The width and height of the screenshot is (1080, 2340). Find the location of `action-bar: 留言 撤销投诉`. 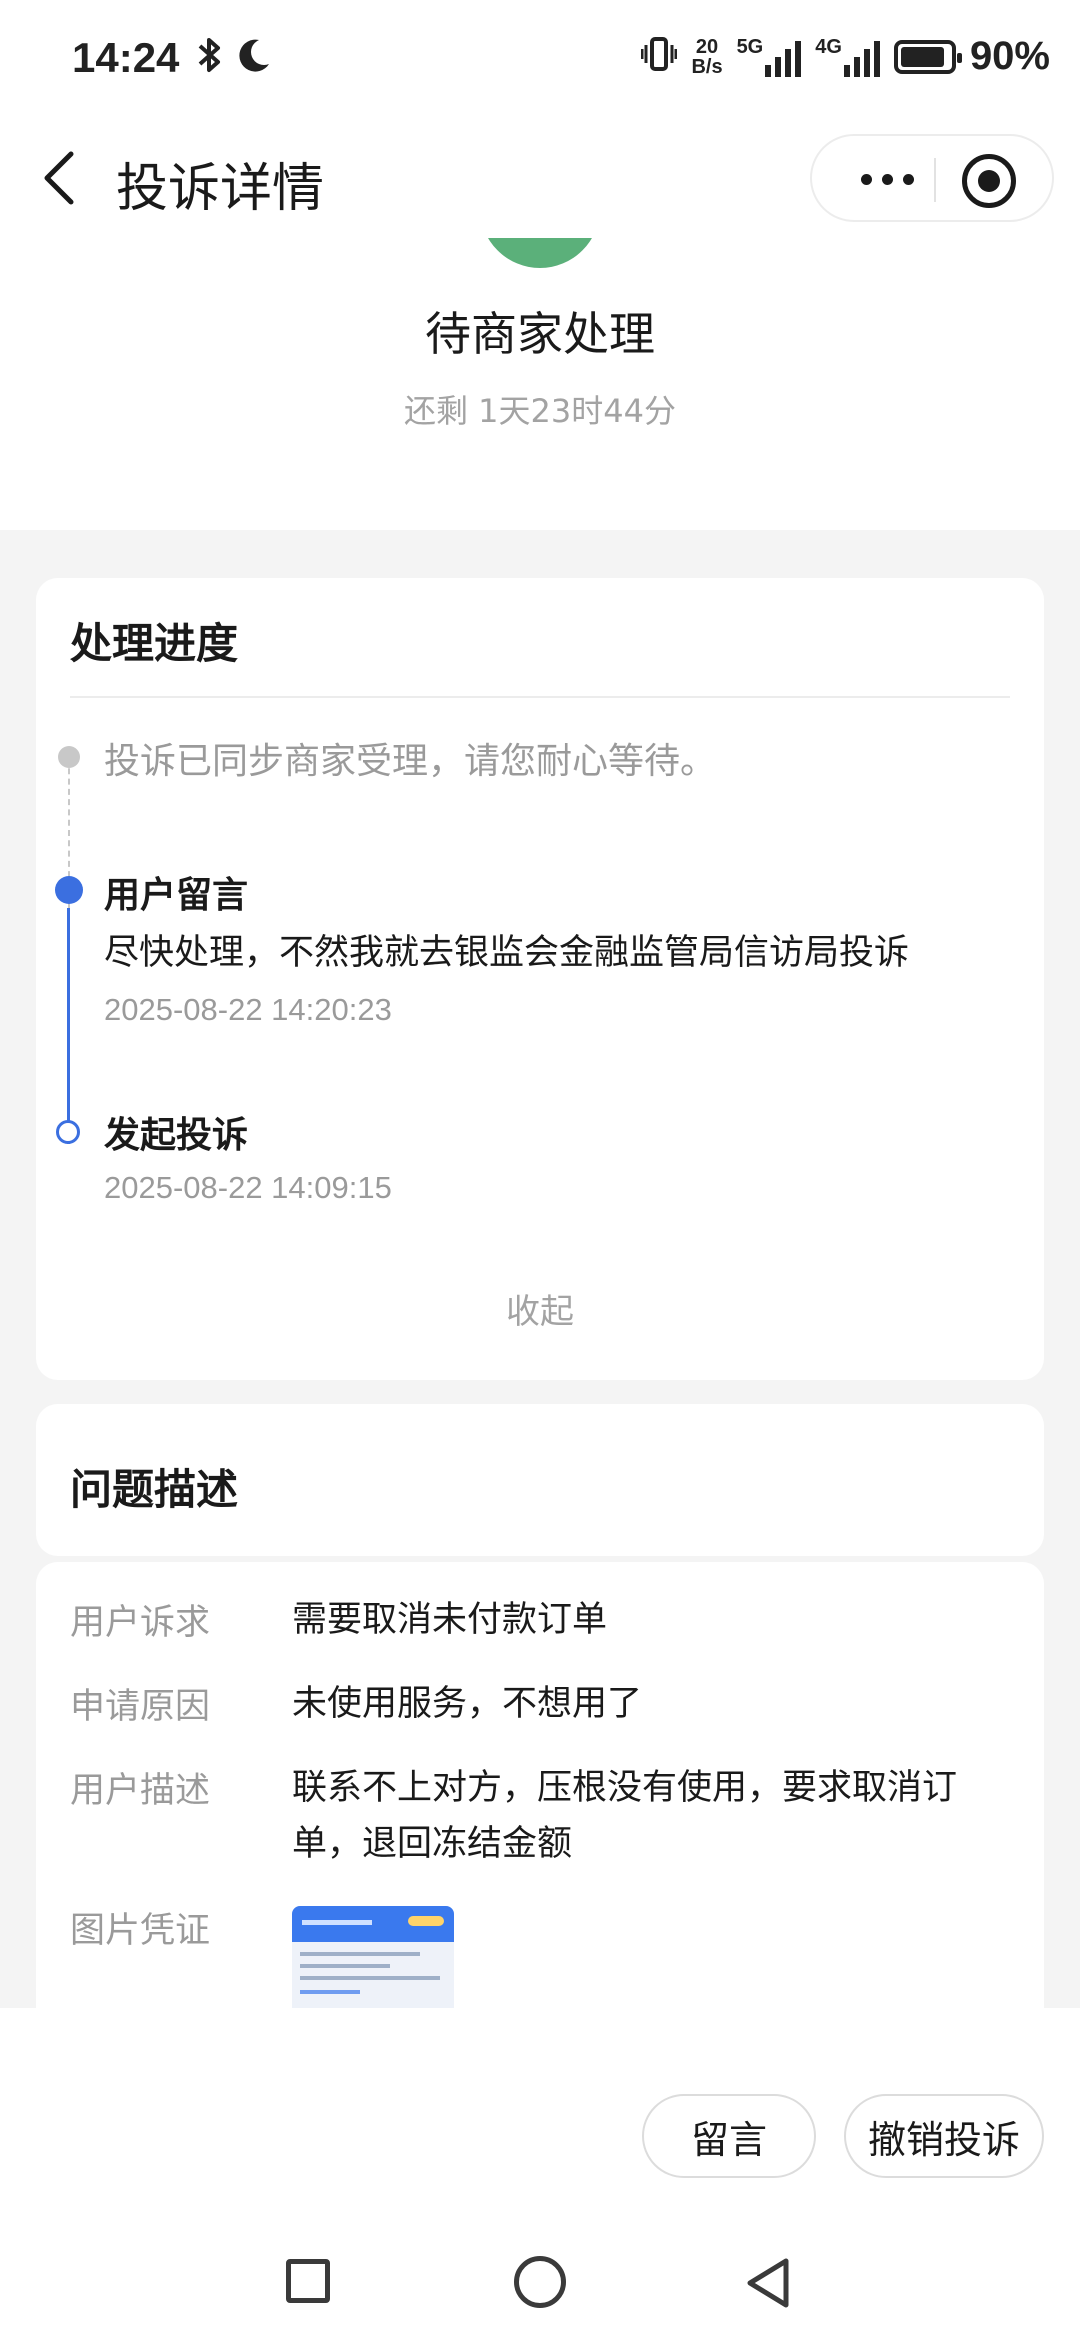

action-bar: 留言 撤销投诉 is located at coordinates (540, 2103).